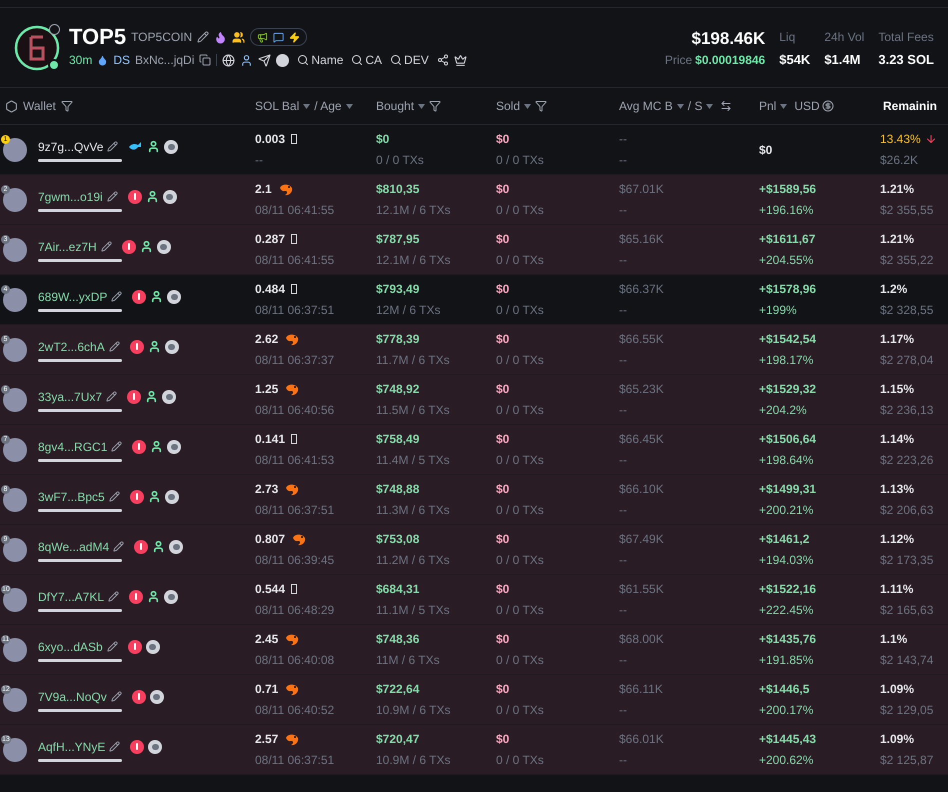 The width and height of the screenshot is (948, 792). I want to click on copy-button, so click(205, 60).